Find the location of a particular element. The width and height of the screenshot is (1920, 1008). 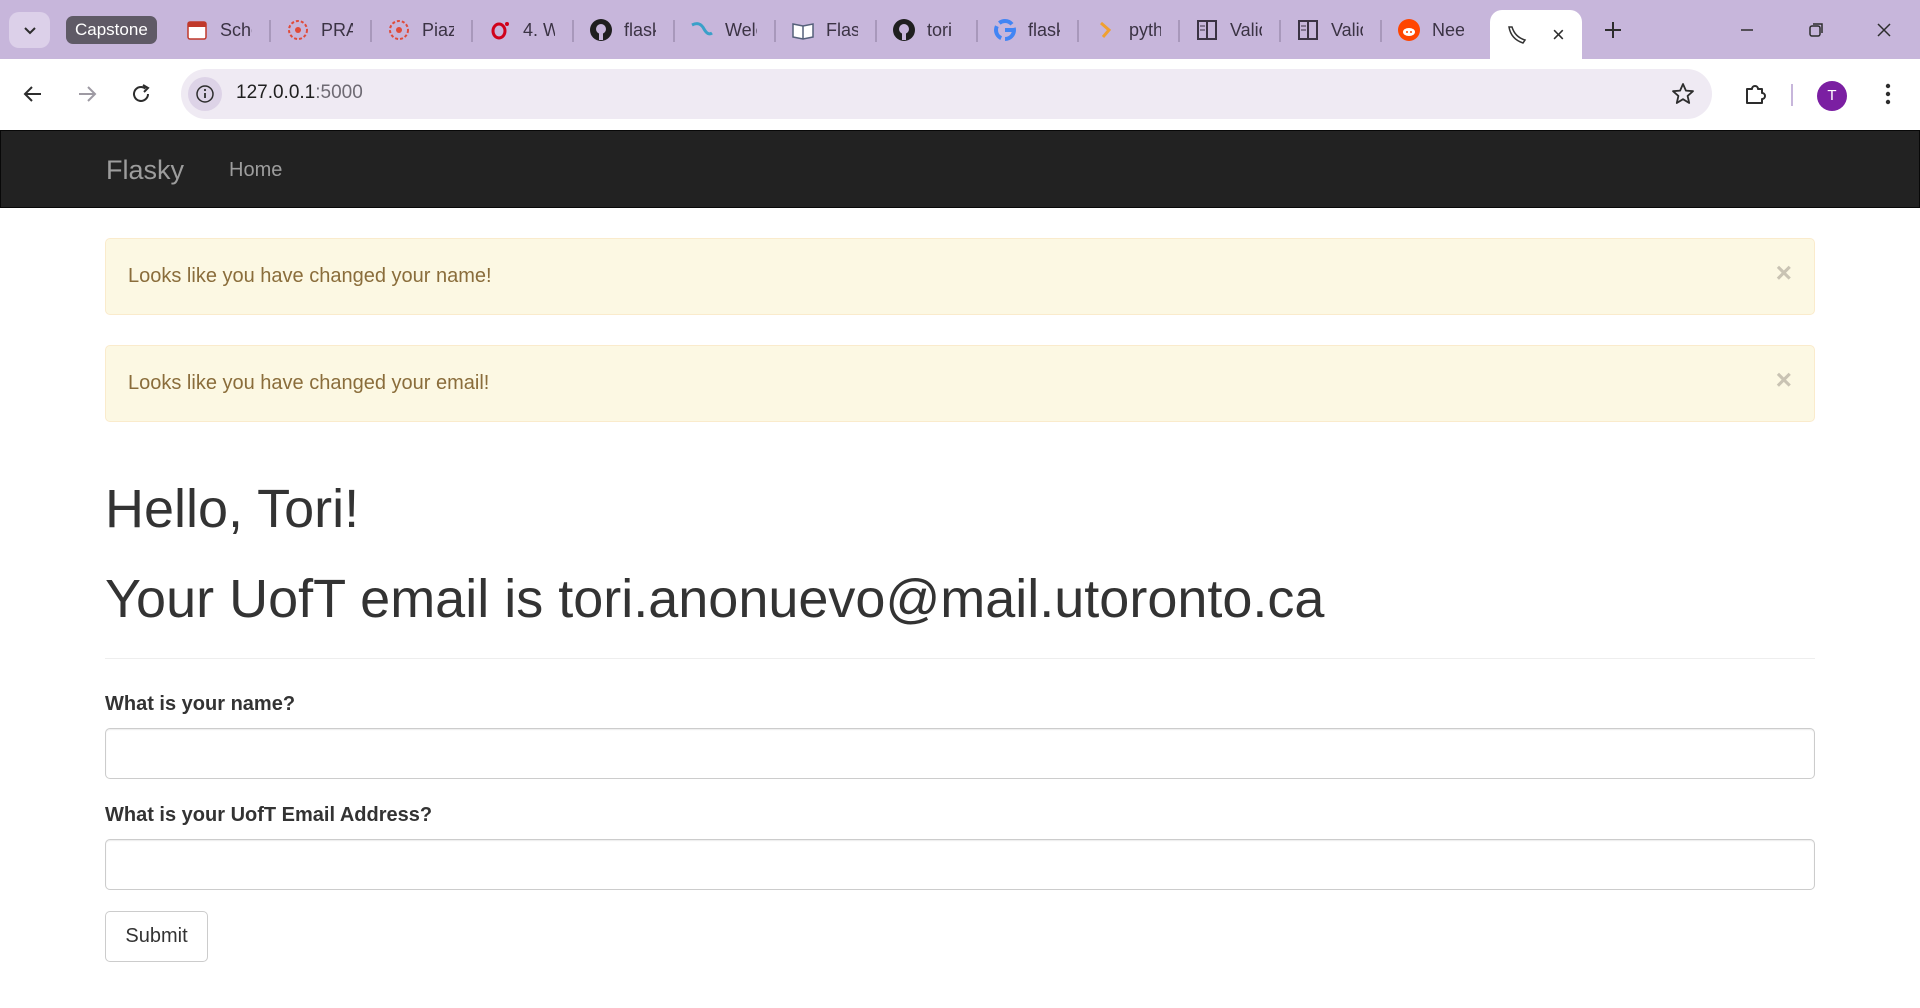

book-icon is located at coordinates (803, 30).